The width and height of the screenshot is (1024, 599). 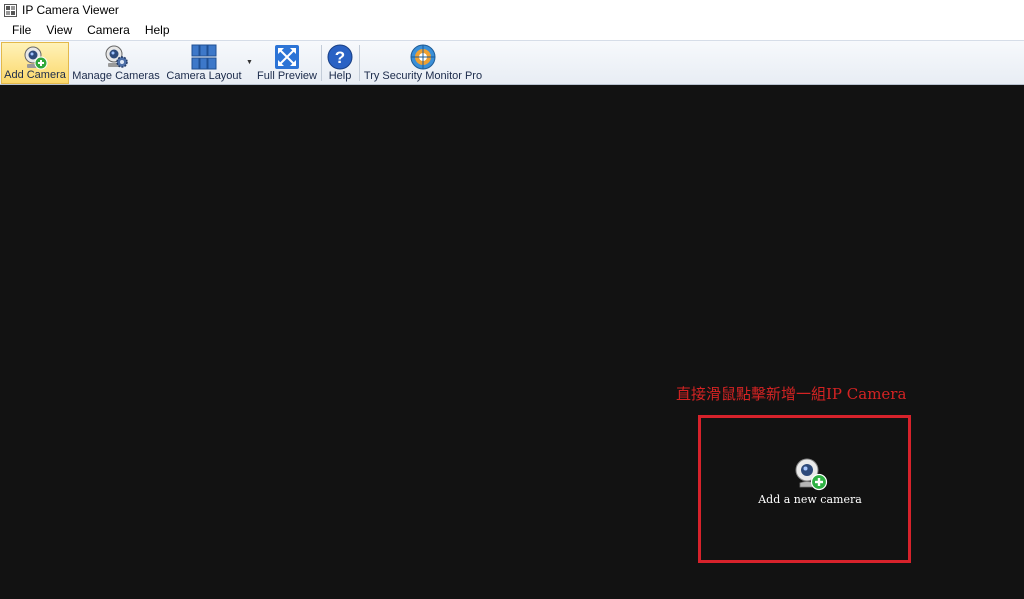 I want to click on menu-view: View, so click(x=59, y=30).